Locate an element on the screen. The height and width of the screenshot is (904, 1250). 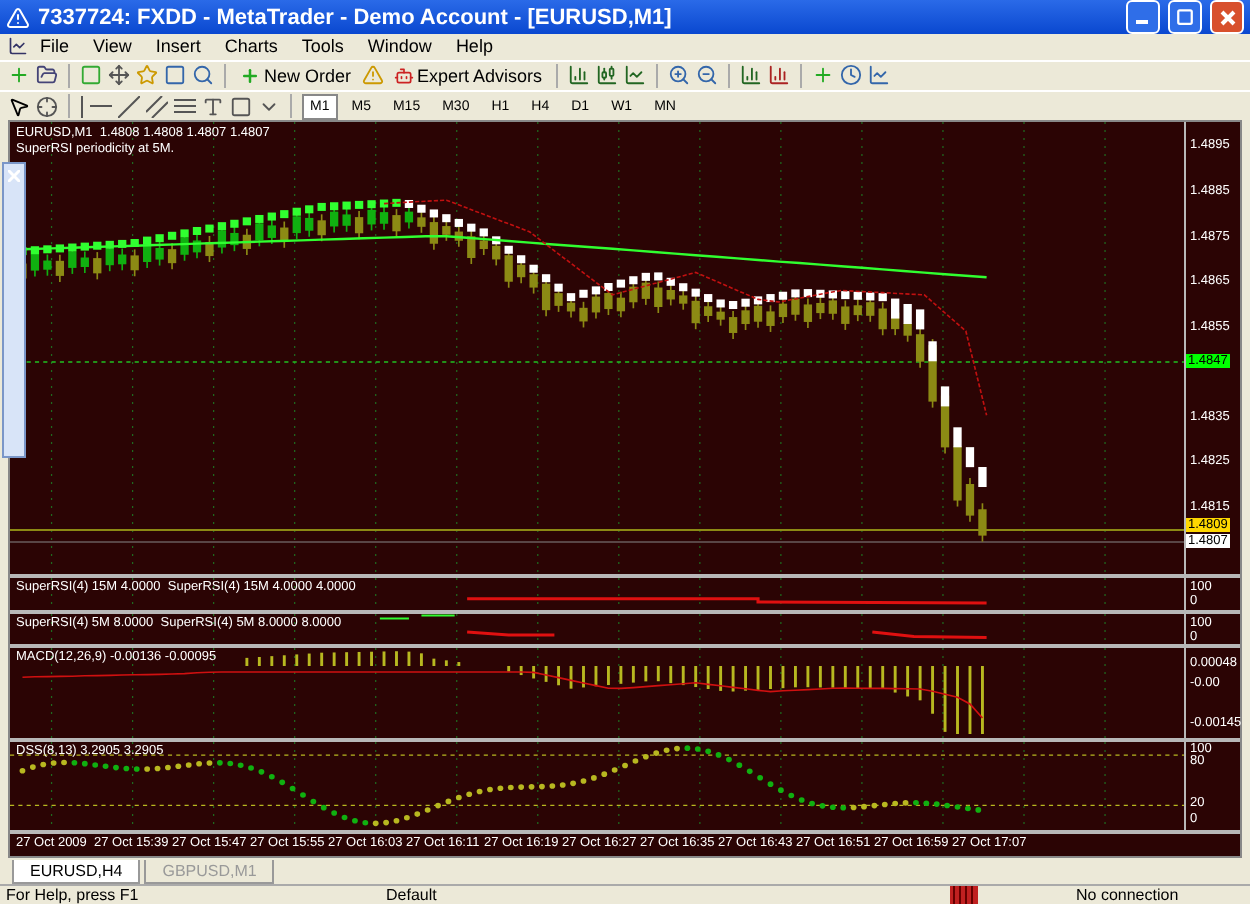
chart-shift-icon is located at coordinates (751, 75).